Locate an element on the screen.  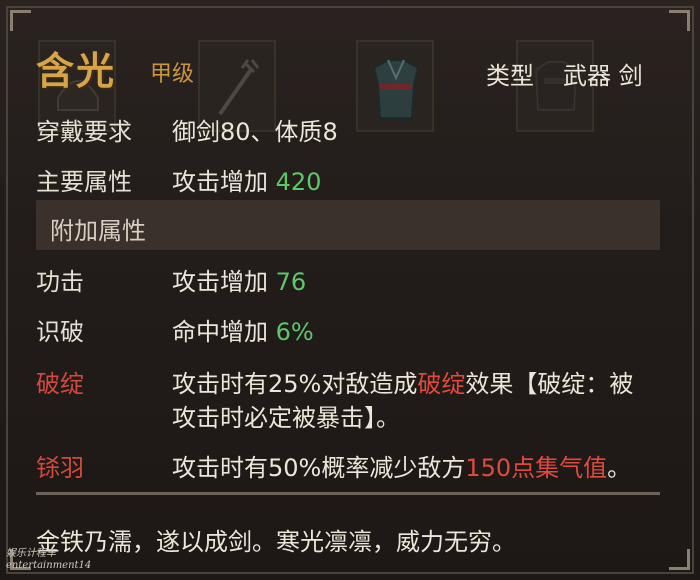
extra-attr-title: 附加属性 is located at coordinates (98, 231).